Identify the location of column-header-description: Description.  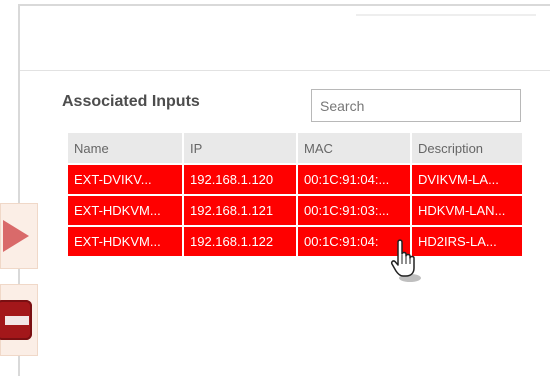
(467, 148).